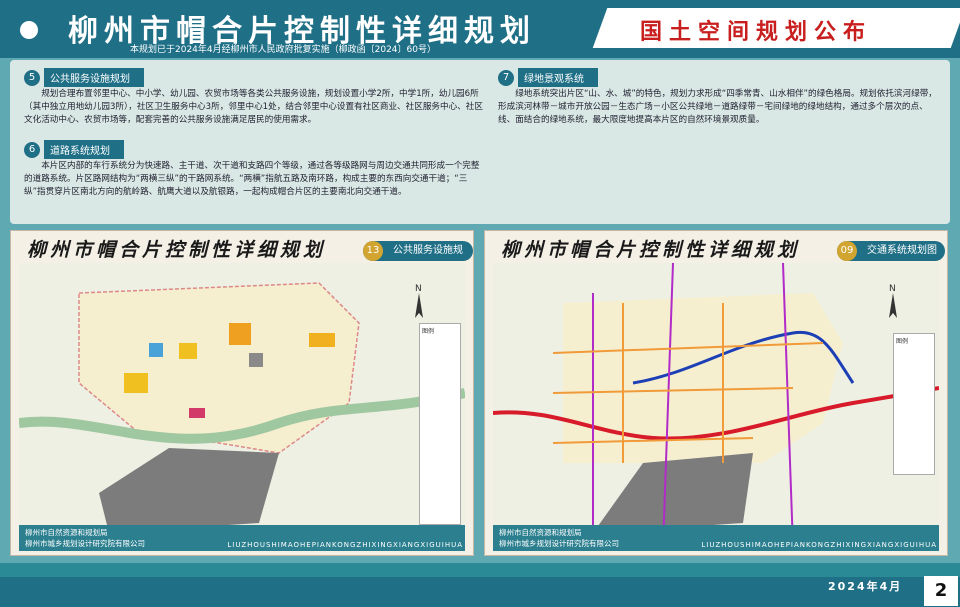 The width and height of the screenshot is (960, 607). I want to click on section-title: 绿地景观系统, so click(558, 77).